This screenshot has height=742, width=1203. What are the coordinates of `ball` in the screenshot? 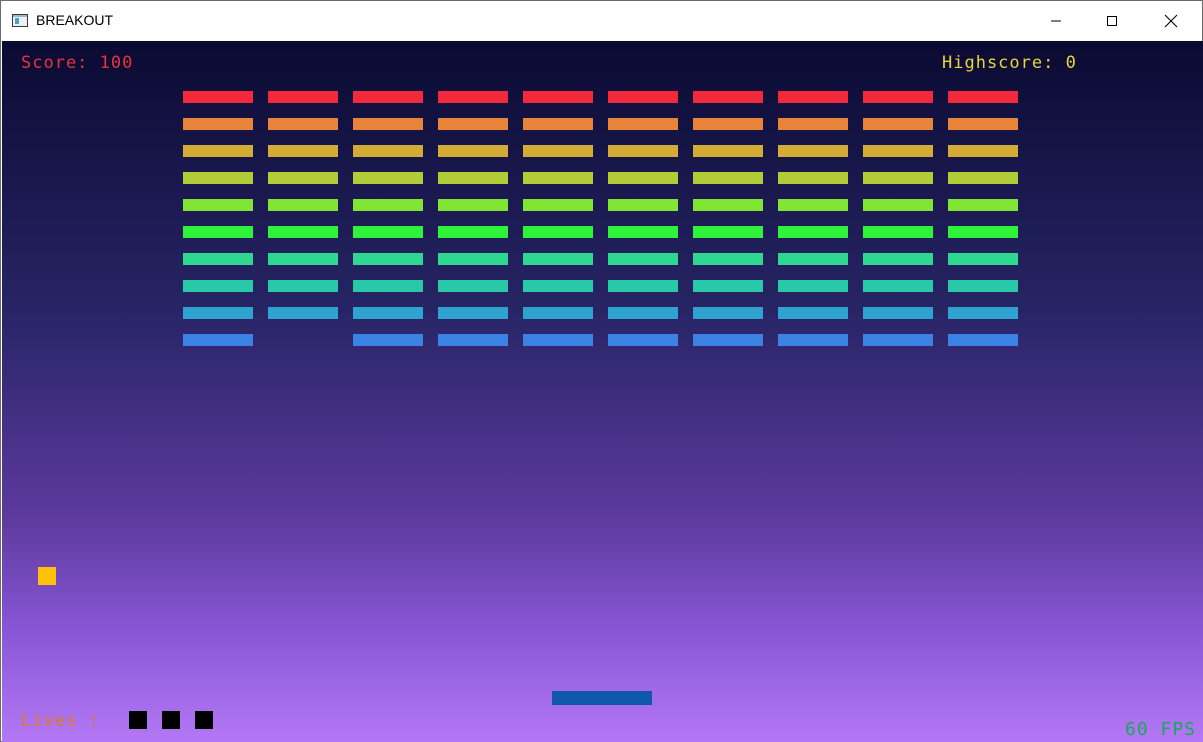 It's located at (47, 576).